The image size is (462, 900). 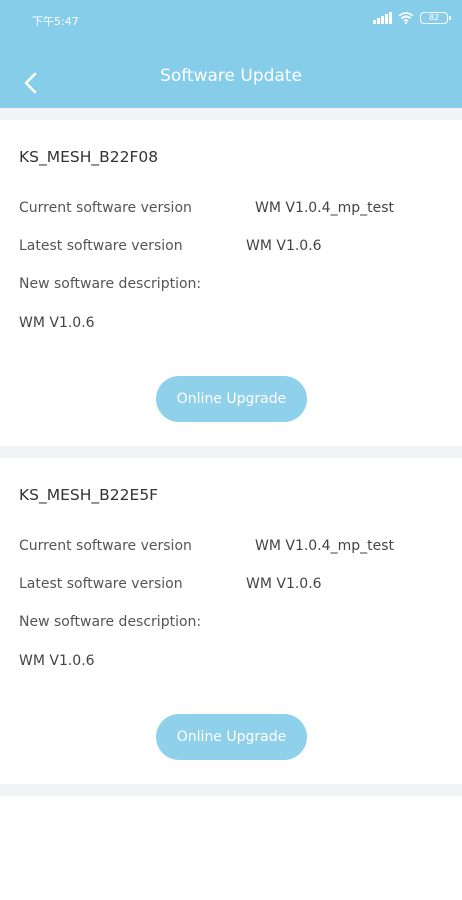 I want to click on header: 下午5:47 82 Software Update, so click(x=231, y=54).